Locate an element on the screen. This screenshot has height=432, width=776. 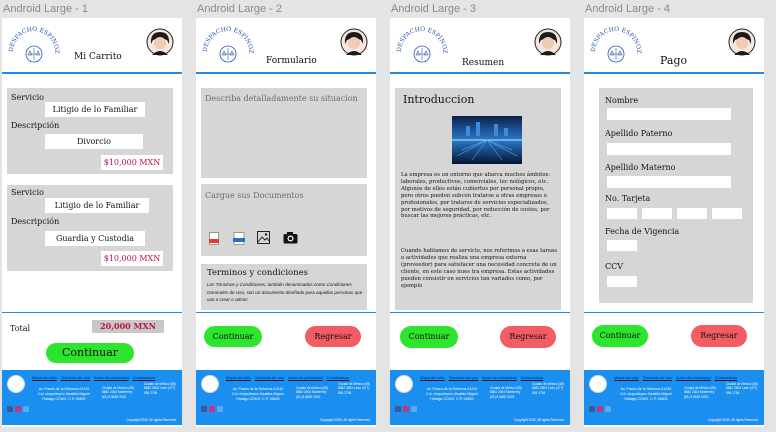
service-label: Servicio is located at coordinates (27, 192).